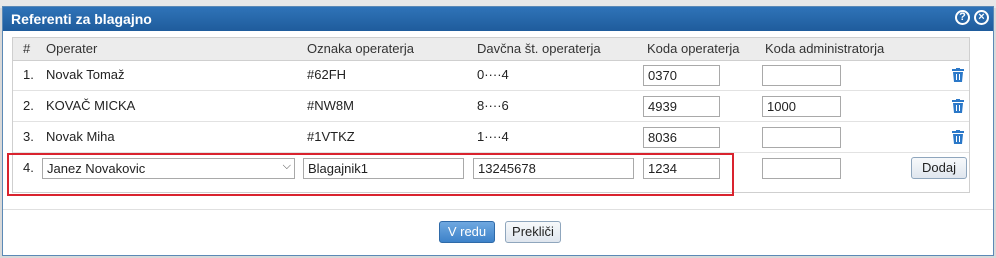 This screenshot has height=258, width=996. I want to click on help-icon: ?, so click(962, 17).